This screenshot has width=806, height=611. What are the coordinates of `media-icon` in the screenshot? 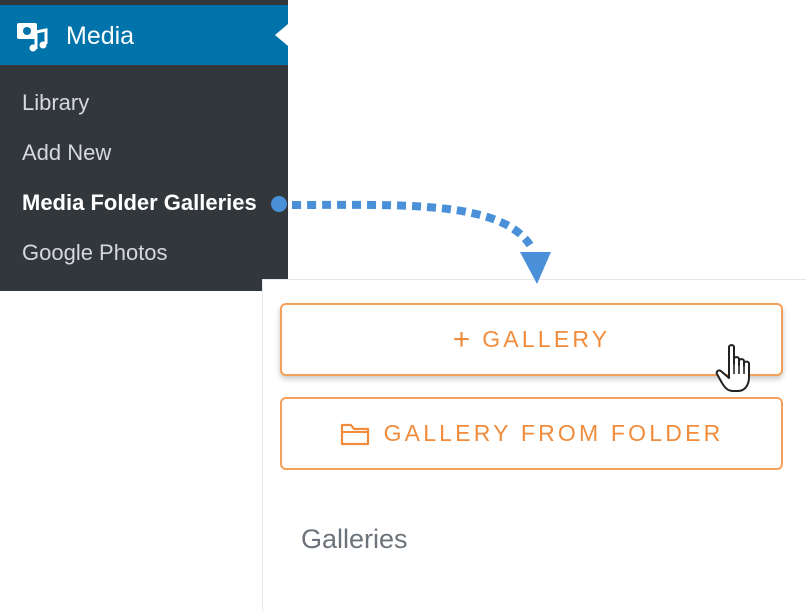 It's located at (32, 37).